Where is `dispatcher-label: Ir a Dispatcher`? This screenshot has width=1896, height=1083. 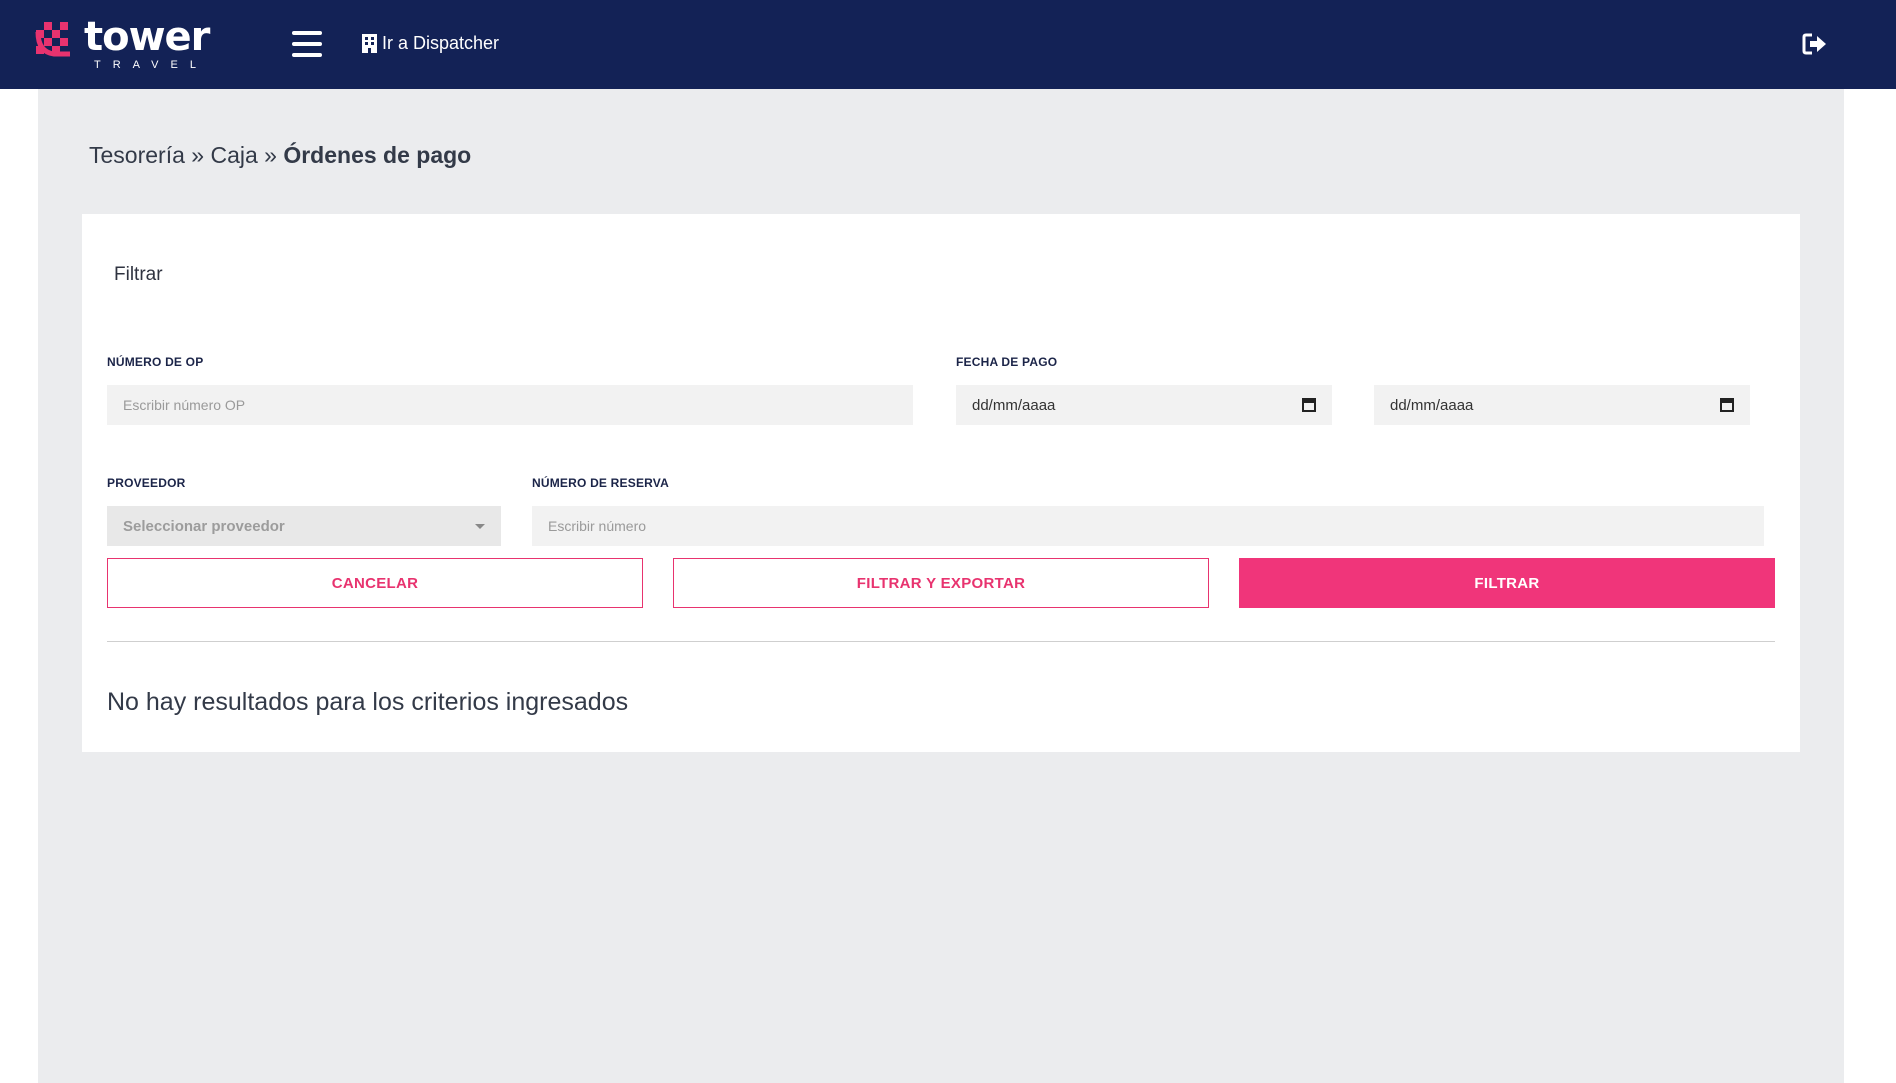
dispatcher-label: Ir a Dispatcher is located at coordinates (441, 43).